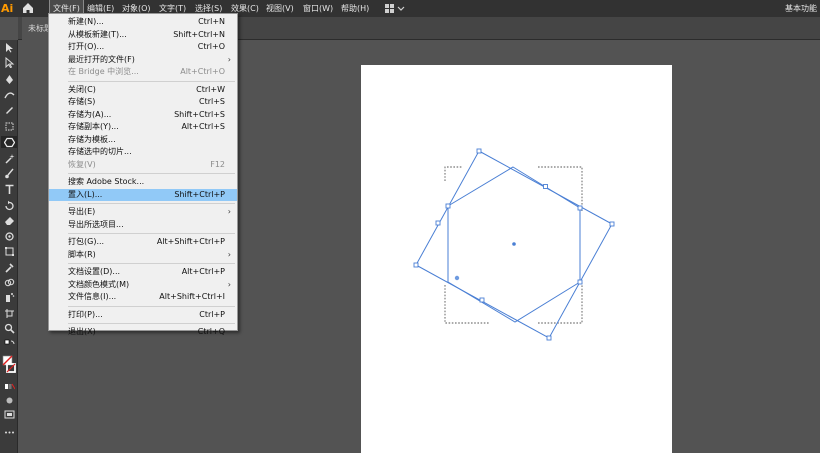 The image size is (820, 453). I want to click on menu-item-revert: 恢复(V) F12, so click(146, 164).